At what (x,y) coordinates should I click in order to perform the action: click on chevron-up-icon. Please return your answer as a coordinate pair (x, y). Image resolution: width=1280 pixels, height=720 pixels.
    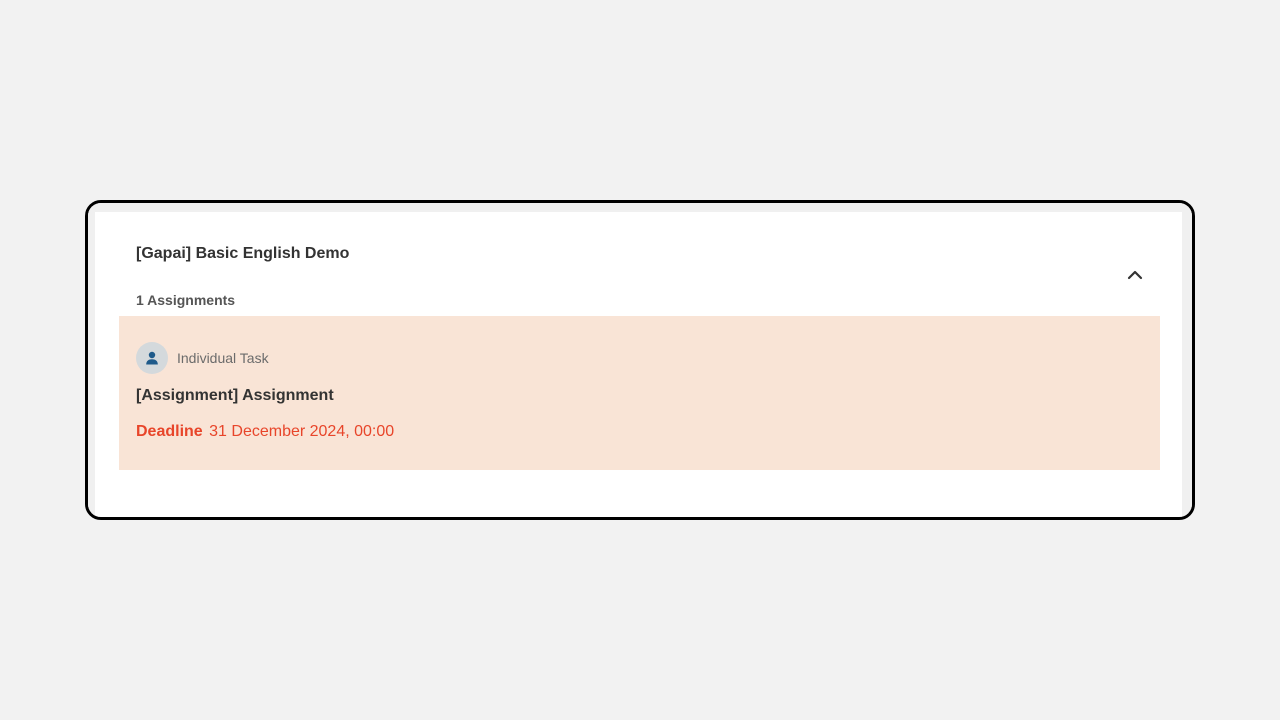
    Looking at the image, I should click on (1135, 275).